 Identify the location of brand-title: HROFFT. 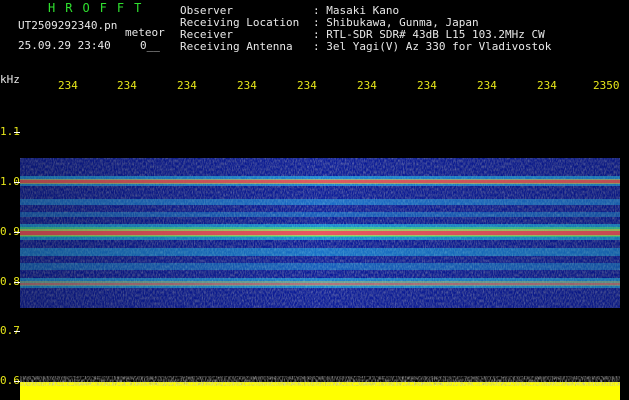
(100, 8).